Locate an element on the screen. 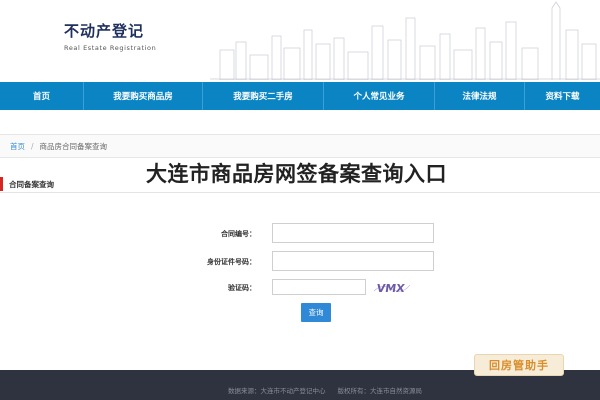 This screenshot has width=600, height=400. site-logo-subtitle: Real Estate Registration is located at coordinates (110, 48).